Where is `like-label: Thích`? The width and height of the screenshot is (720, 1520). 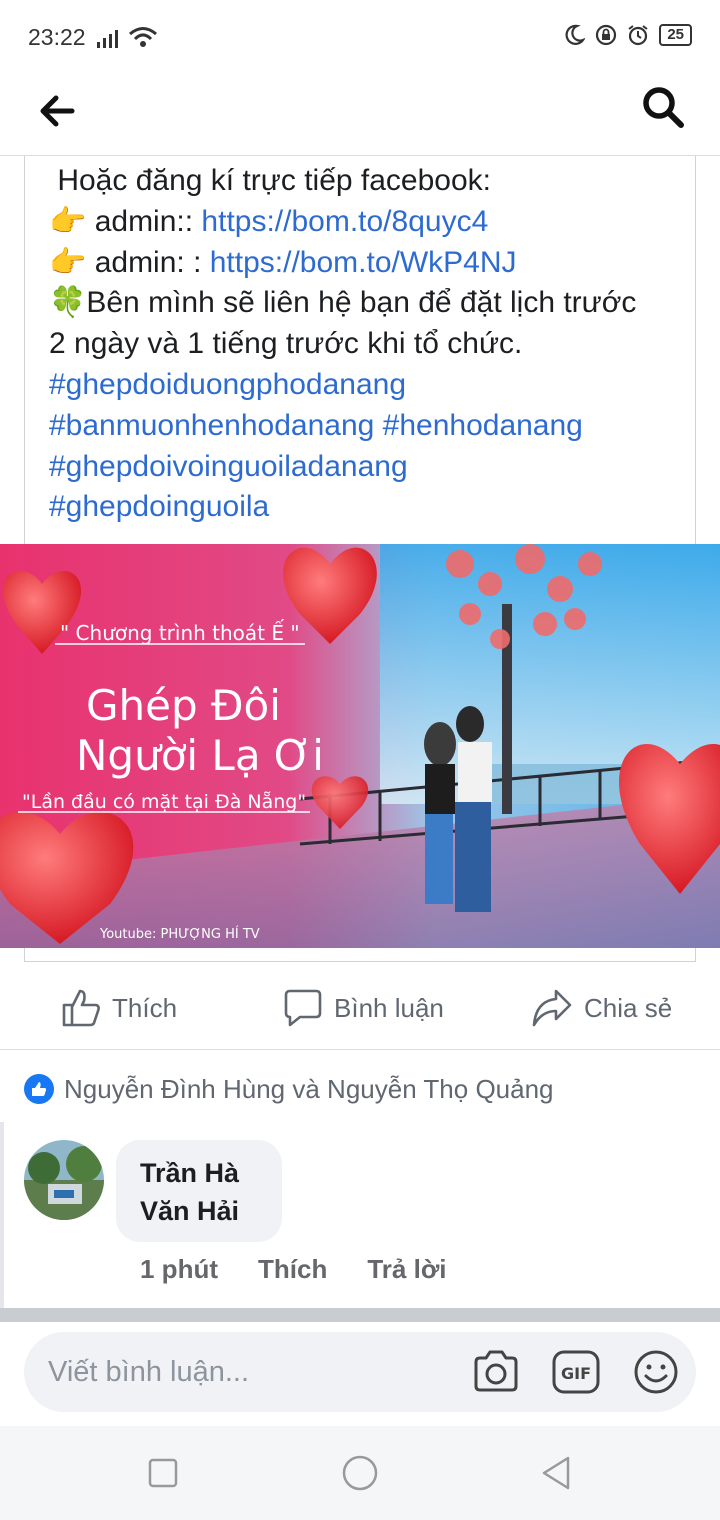
like-label: Thích is located at coordinates (145, 1007).